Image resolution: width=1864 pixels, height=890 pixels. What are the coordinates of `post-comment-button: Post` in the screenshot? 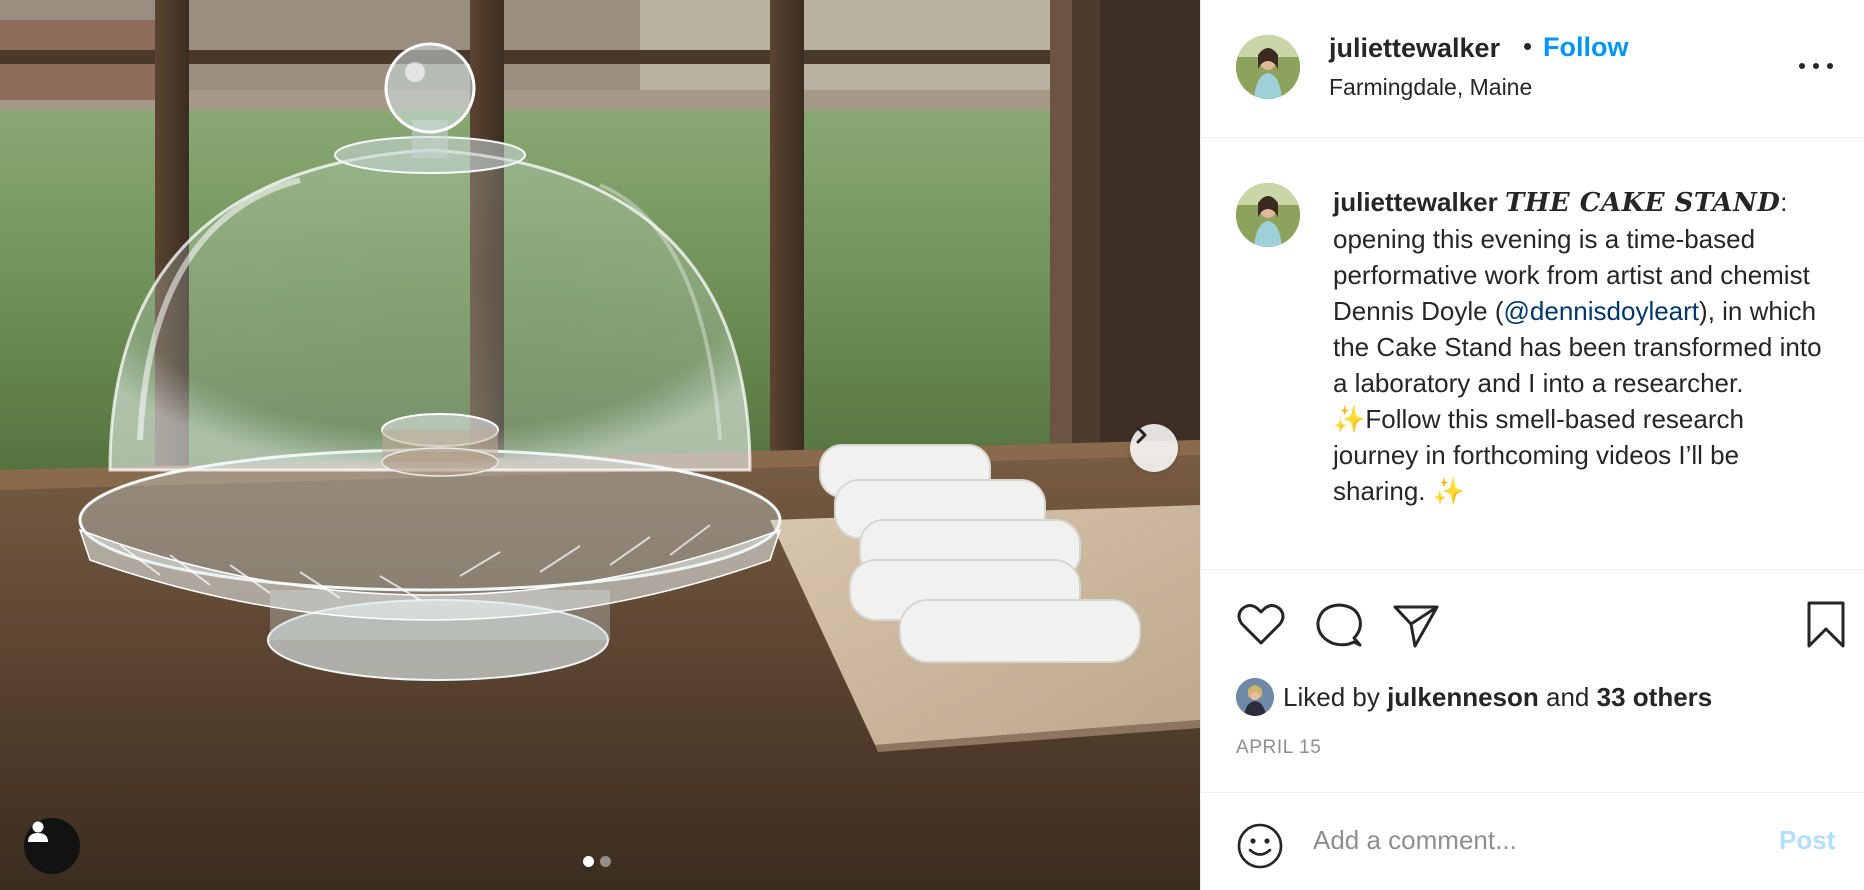 It's located at (1807, 840).